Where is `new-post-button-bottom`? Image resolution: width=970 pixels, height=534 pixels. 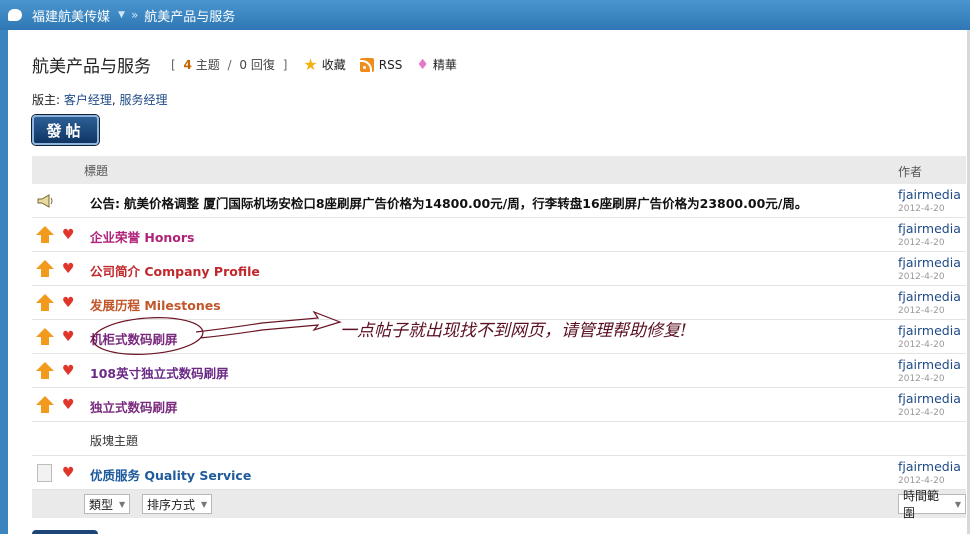 new-post-button-bottom is located at coordinates (65, 532).